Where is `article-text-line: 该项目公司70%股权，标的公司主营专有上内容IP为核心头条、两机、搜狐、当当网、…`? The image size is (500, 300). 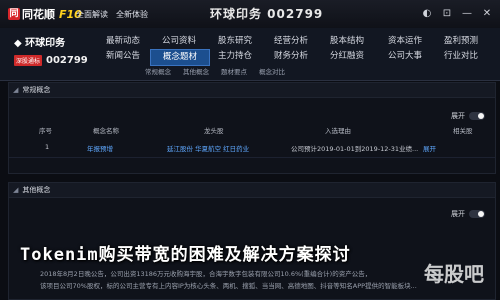
article-text-line: 该项目公司70%股权，标的公司主营专有上内容IP为核心头条、两机、搜狐、当当网、… is located at coordinates (228, 286).